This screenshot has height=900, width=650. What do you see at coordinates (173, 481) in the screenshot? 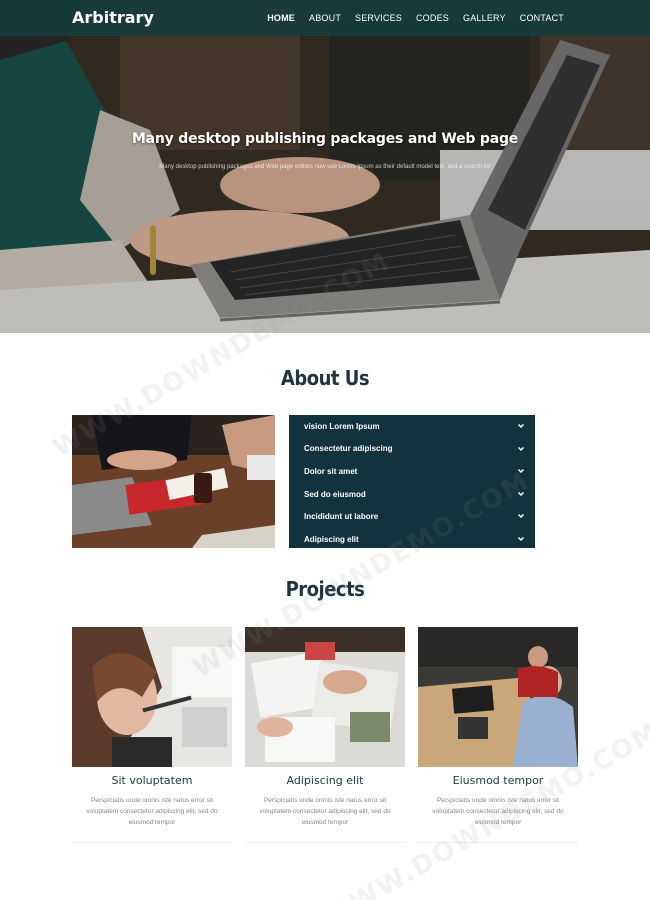
I see `about-photo` at bounding box center [173, 481].